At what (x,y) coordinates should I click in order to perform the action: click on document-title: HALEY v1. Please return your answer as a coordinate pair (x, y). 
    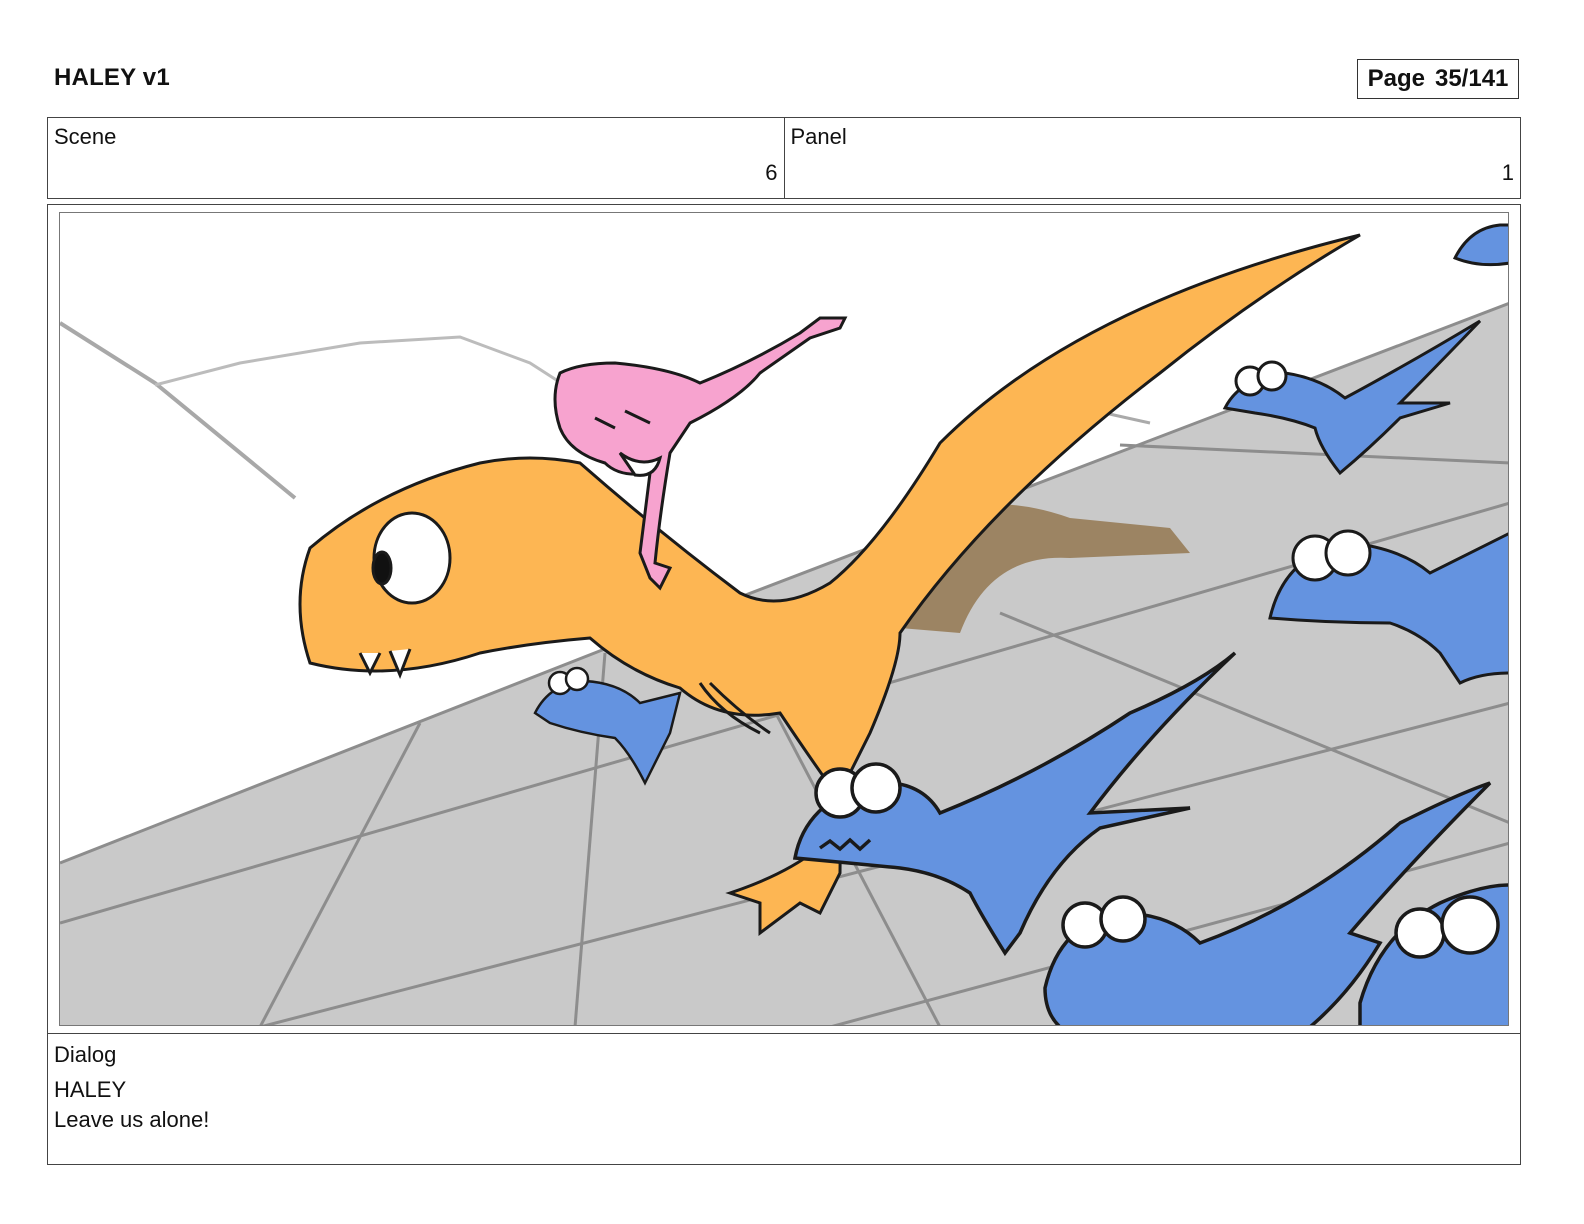
    Looking at the image, I should click on (112, 77).